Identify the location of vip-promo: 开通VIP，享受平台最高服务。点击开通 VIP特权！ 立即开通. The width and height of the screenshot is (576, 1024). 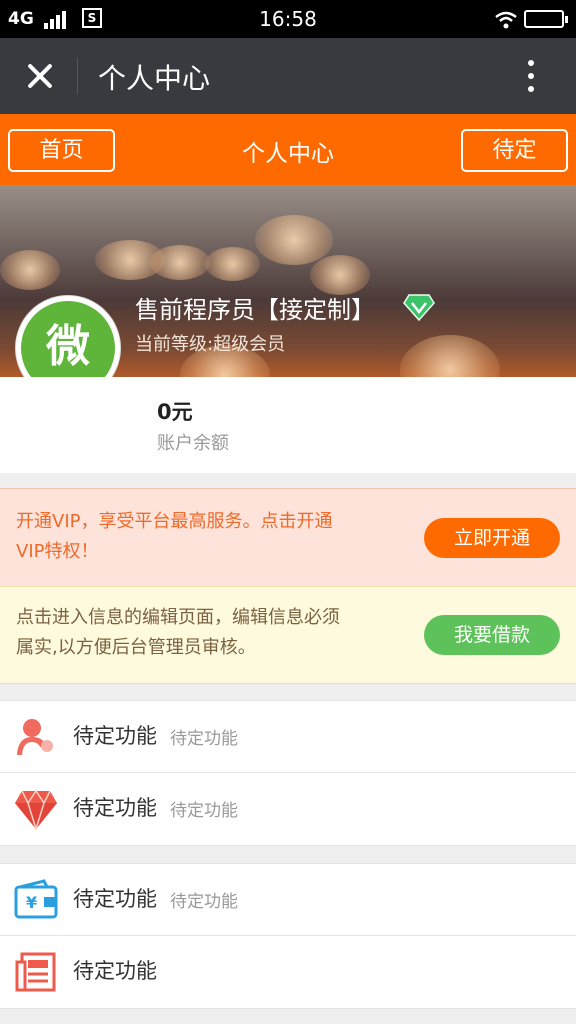
(288, 537).